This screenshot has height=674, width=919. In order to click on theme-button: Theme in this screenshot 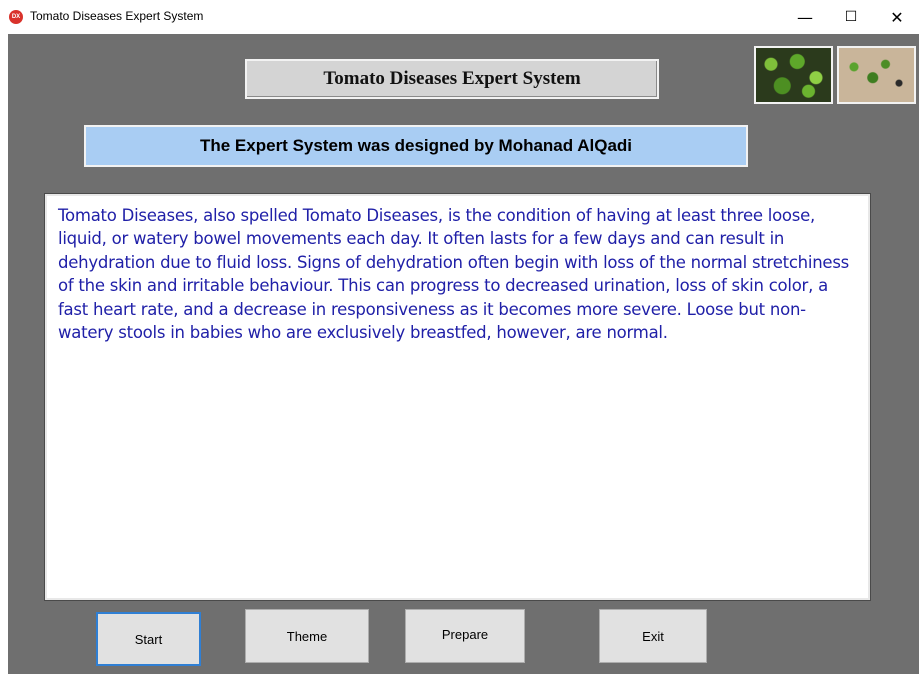, I will do `click(307, 636)`.